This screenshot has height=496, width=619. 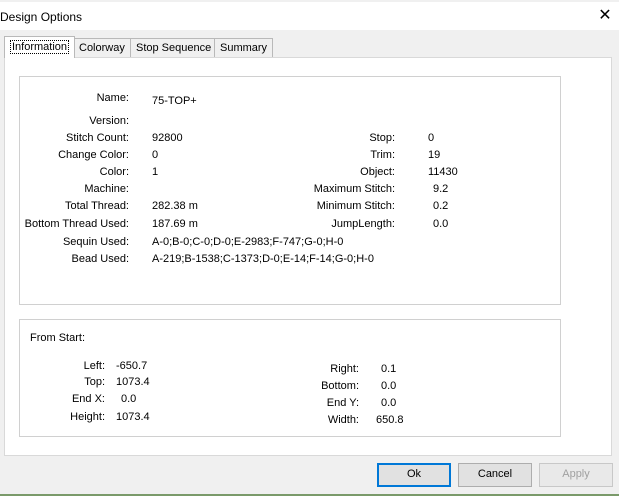 What do you see at coordinates (133, 382) in the screenshot?
I see `top-value: 1073.4` at bounding box center [133, 382].